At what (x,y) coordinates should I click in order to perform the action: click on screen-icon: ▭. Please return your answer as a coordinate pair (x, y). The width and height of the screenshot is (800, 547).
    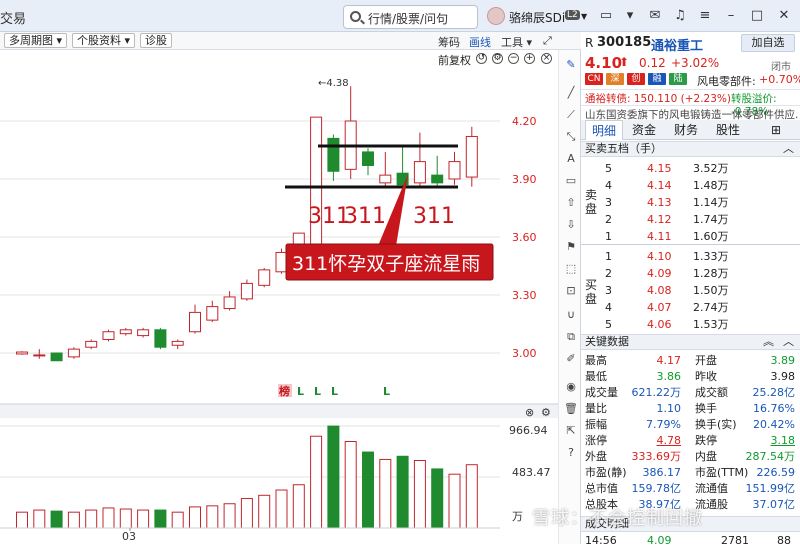
    Looking at the image, I should click on (606, 16).